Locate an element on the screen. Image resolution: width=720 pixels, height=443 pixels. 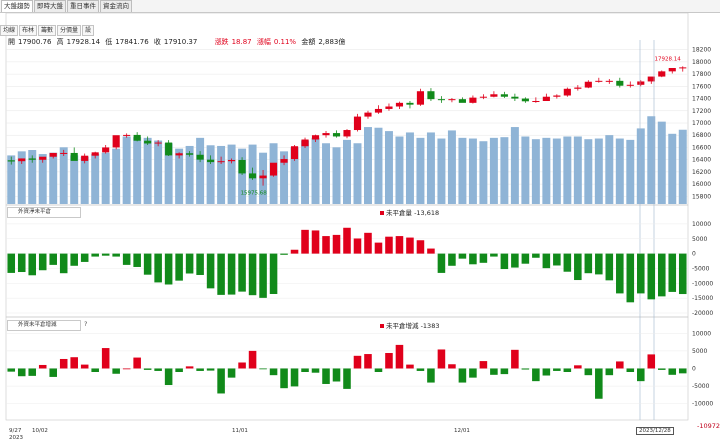
chip-button: 籌數 is located at coordinates (47, 30).